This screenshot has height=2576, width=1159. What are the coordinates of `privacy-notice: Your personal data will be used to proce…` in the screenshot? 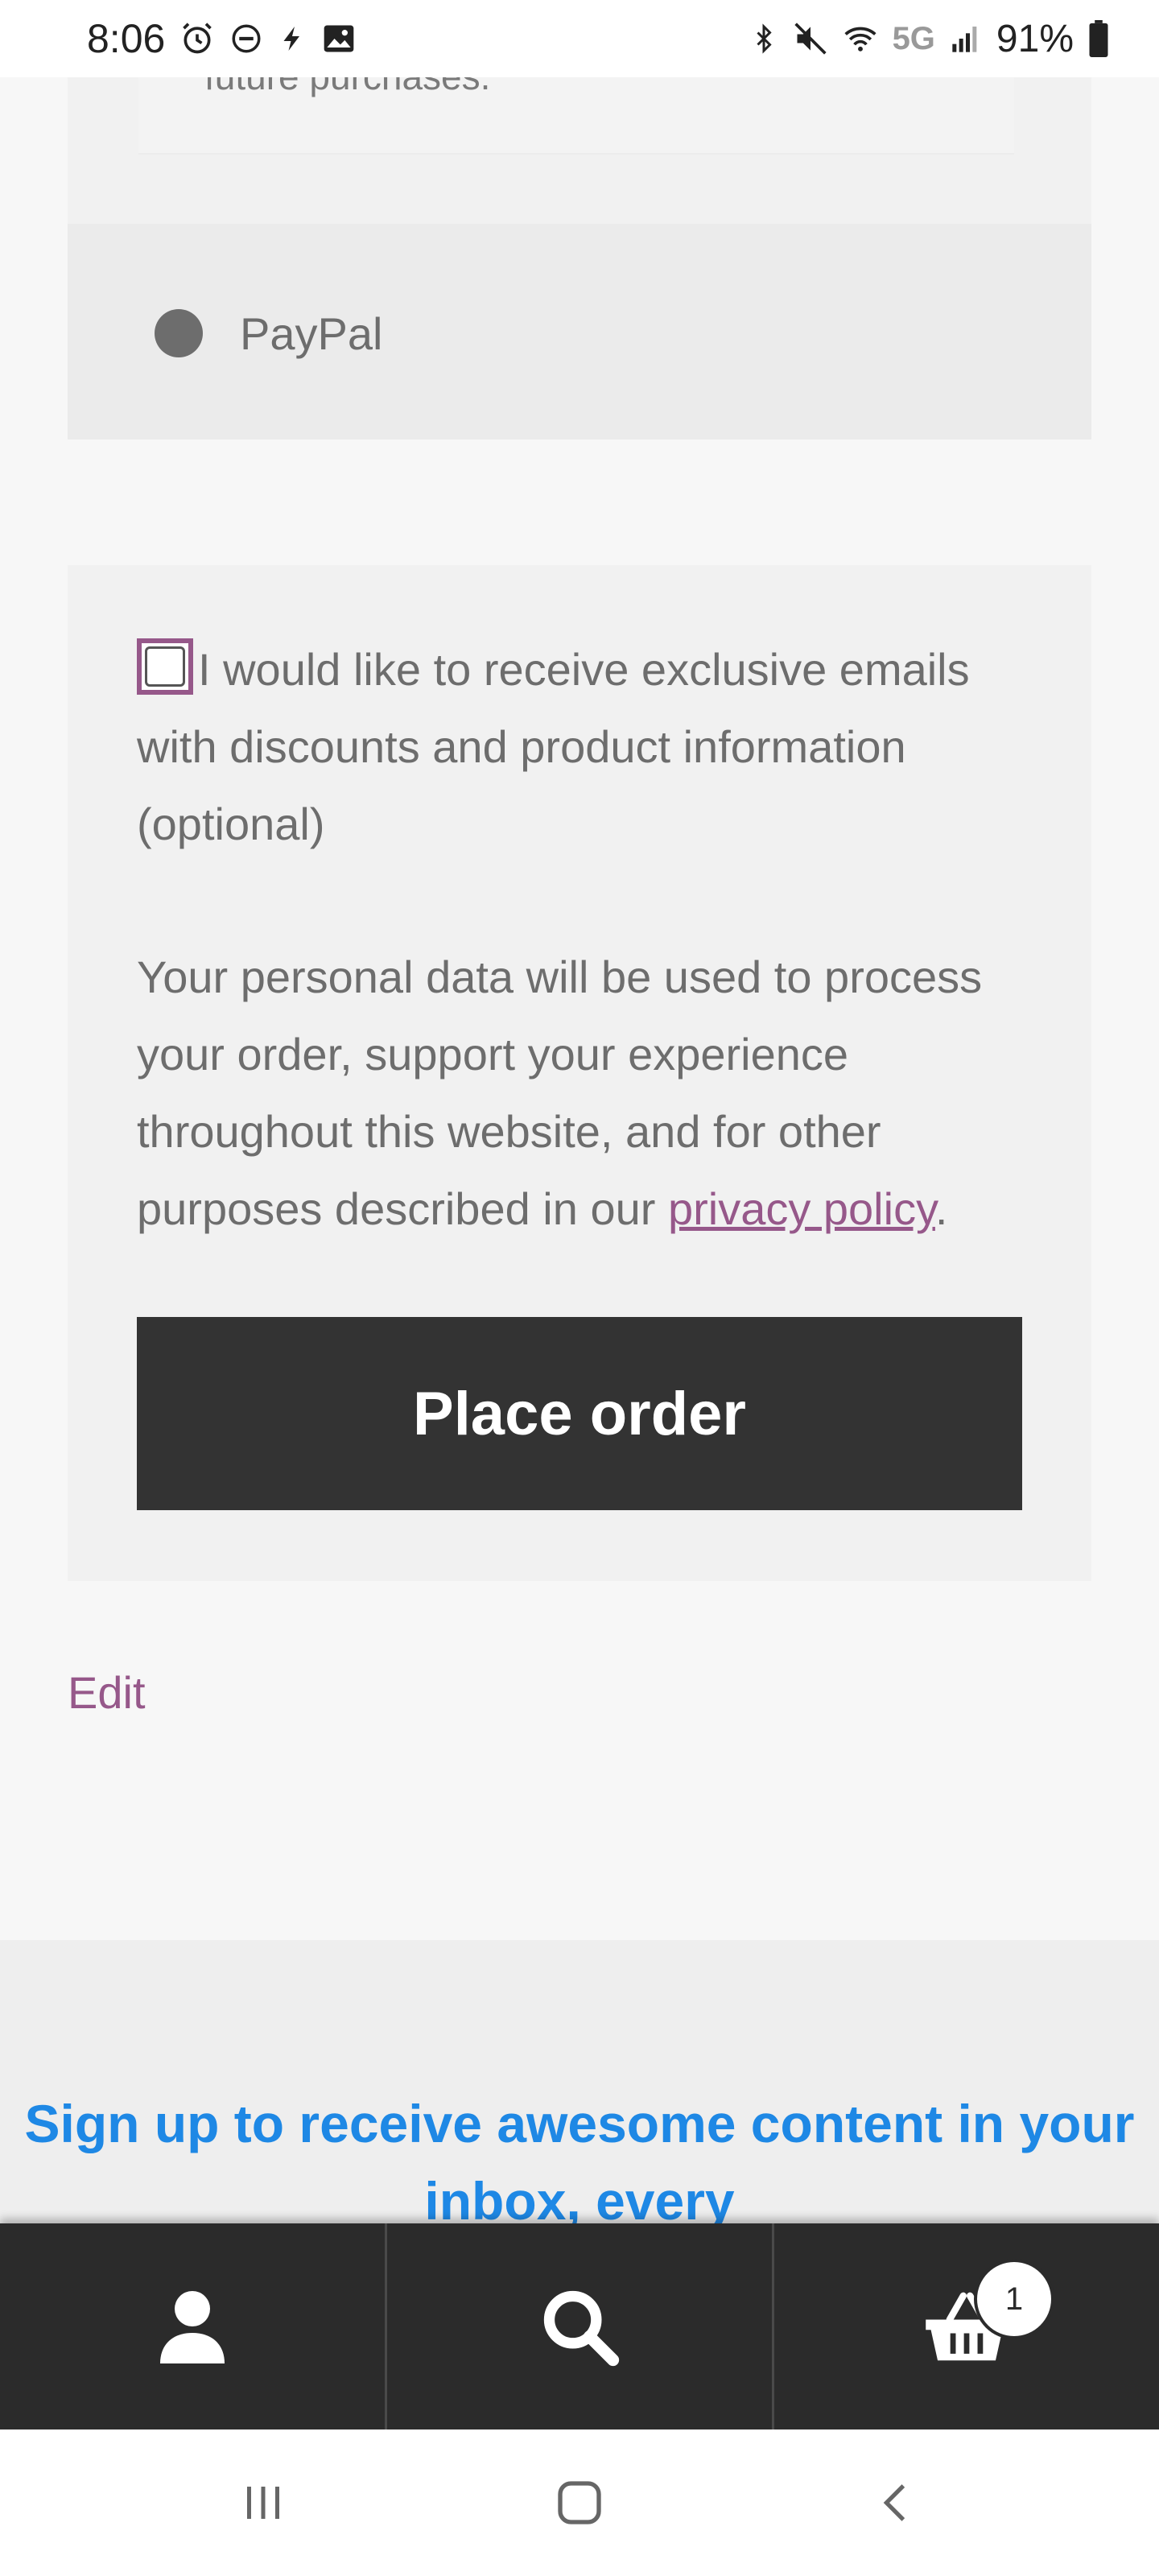 It's located at (583, 1093).